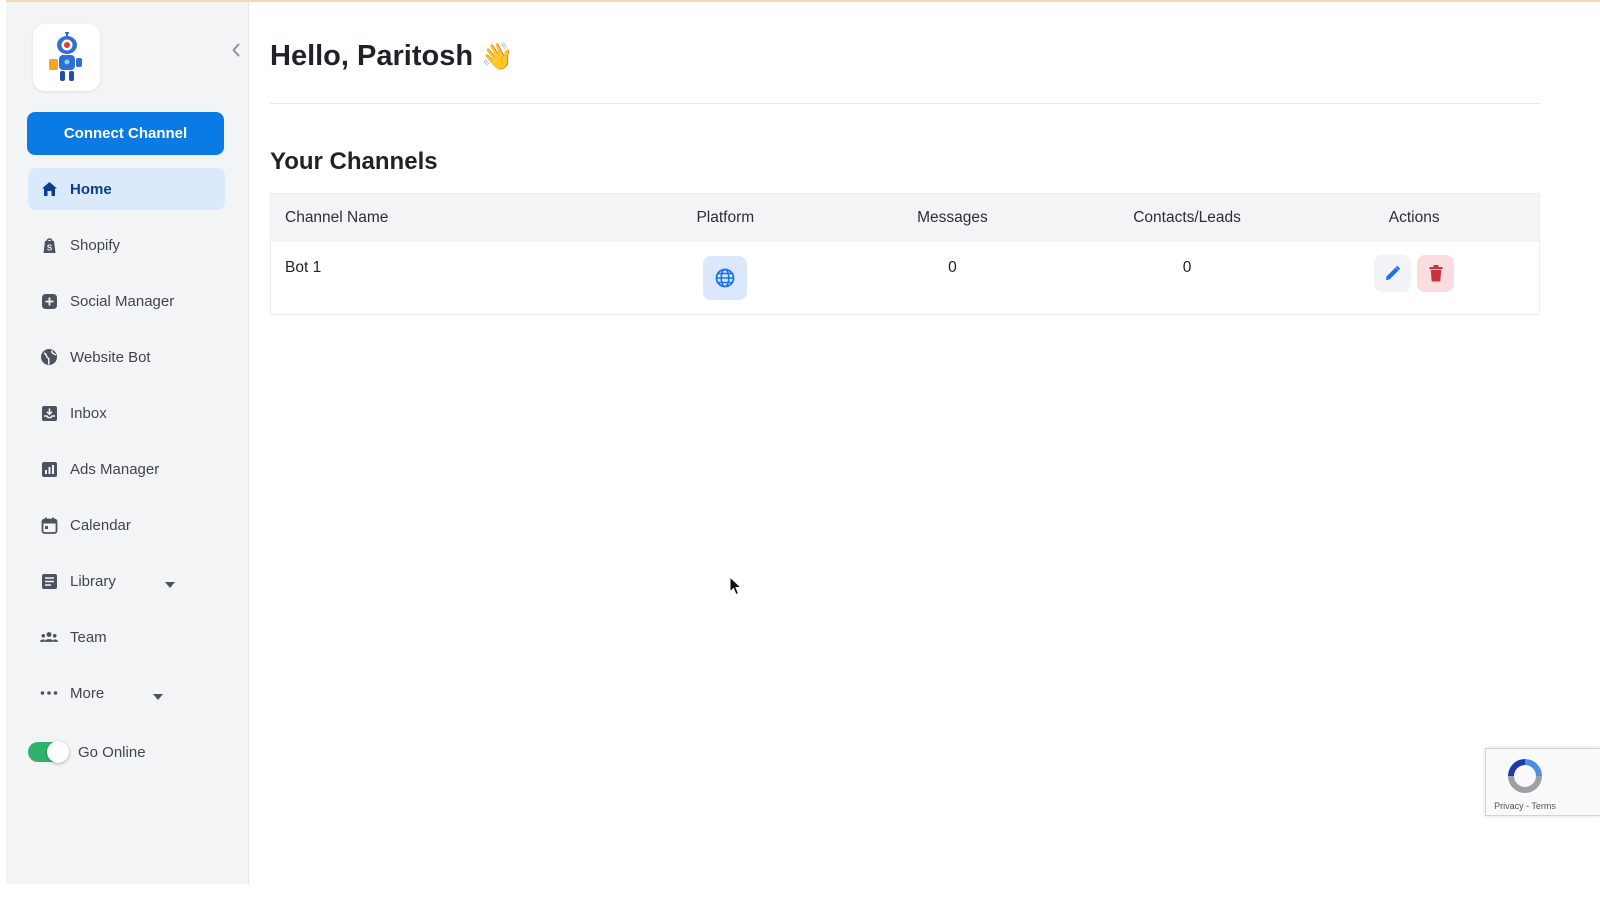 This screenshot has height=900, width=1600. What do you see at coordinates (100, 525) in the screenshot?
I see `sidebar-item-label: Calendar` at bounding box center [100, 525].